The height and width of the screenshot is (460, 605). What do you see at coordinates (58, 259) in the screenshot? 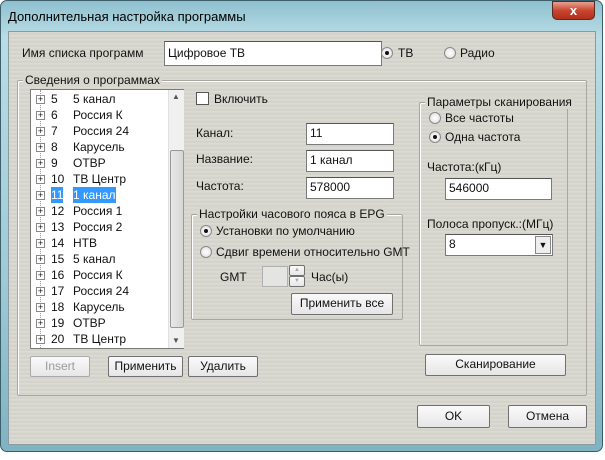
I see `tree-item-number: 15` at bounding box center [58, 259].